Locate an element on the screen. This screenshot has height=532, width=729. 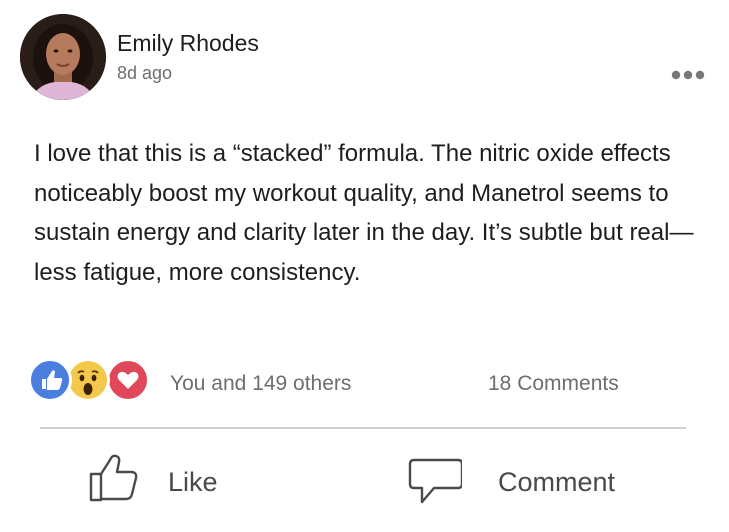
like-button: Like is located at coordinates (176, 480).